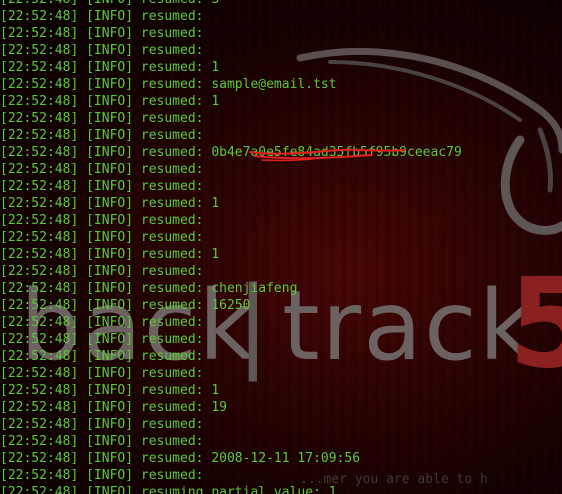  What do you see at coordinates (231, 4) in the screenshot?
I see `terminal-line: [22:52:48] [INFO] resumed: 3'` at bounding box center [231, 4].